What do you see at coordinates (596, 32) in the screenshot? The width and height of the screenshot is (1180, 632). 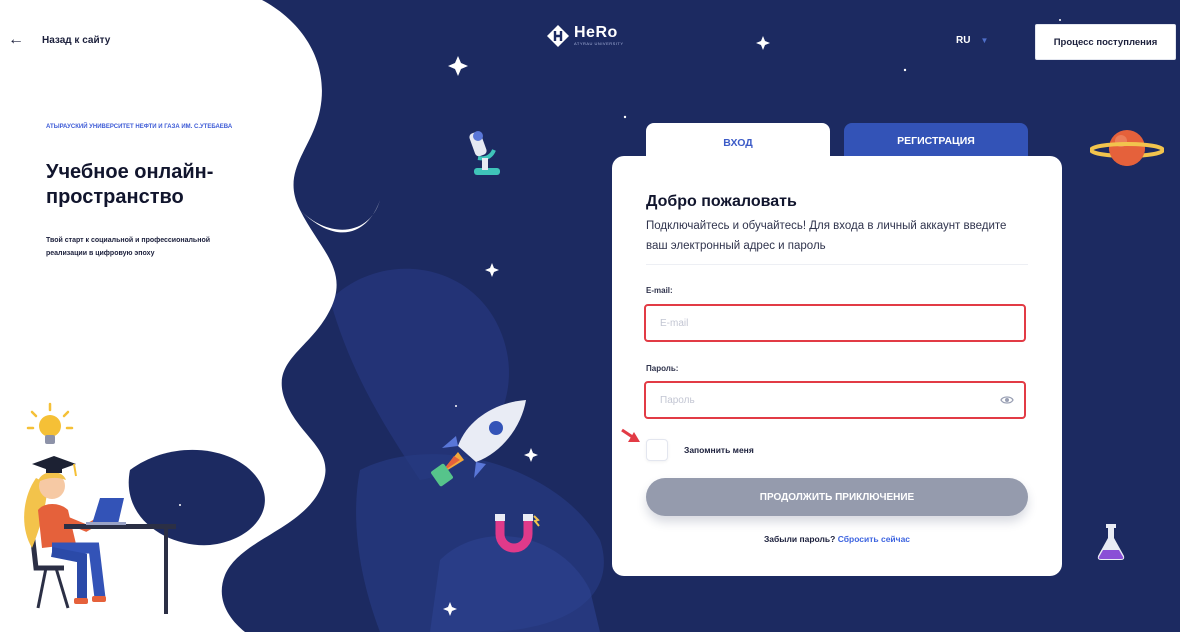 I see `logo-text: HeRo` at bounding box center [596, 32].